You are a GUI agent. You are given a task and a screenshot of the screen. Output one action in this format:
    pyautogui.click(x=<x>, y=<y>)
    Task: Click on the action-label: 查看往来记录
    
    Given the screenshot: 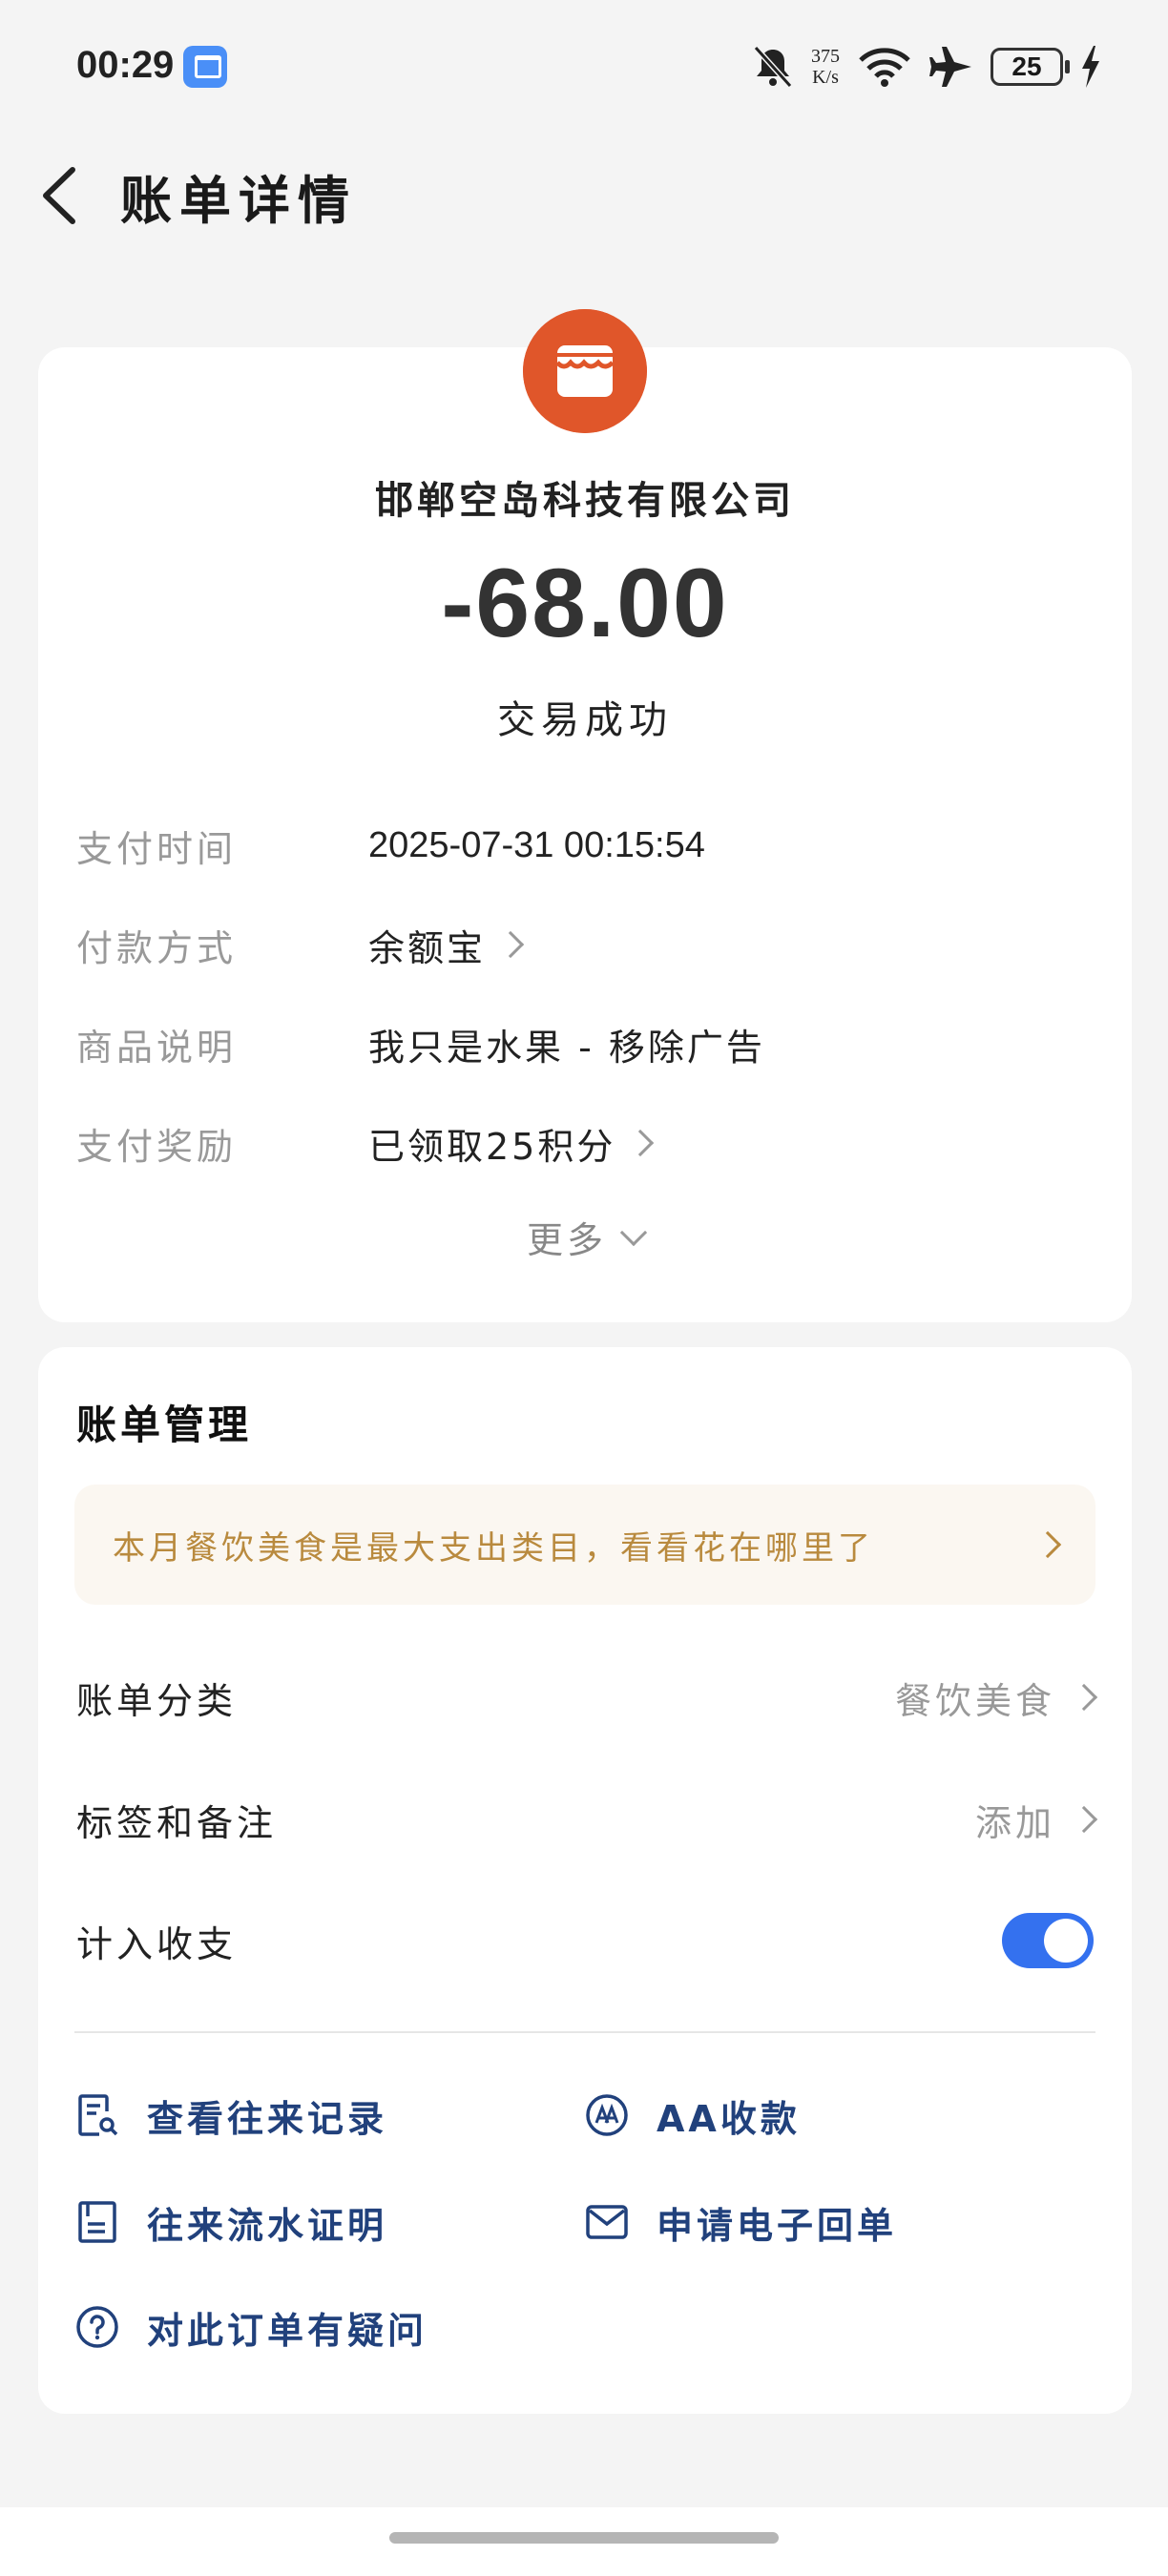 What is the action you would take?
    pyautogui.click(x=267, y=2118)
    